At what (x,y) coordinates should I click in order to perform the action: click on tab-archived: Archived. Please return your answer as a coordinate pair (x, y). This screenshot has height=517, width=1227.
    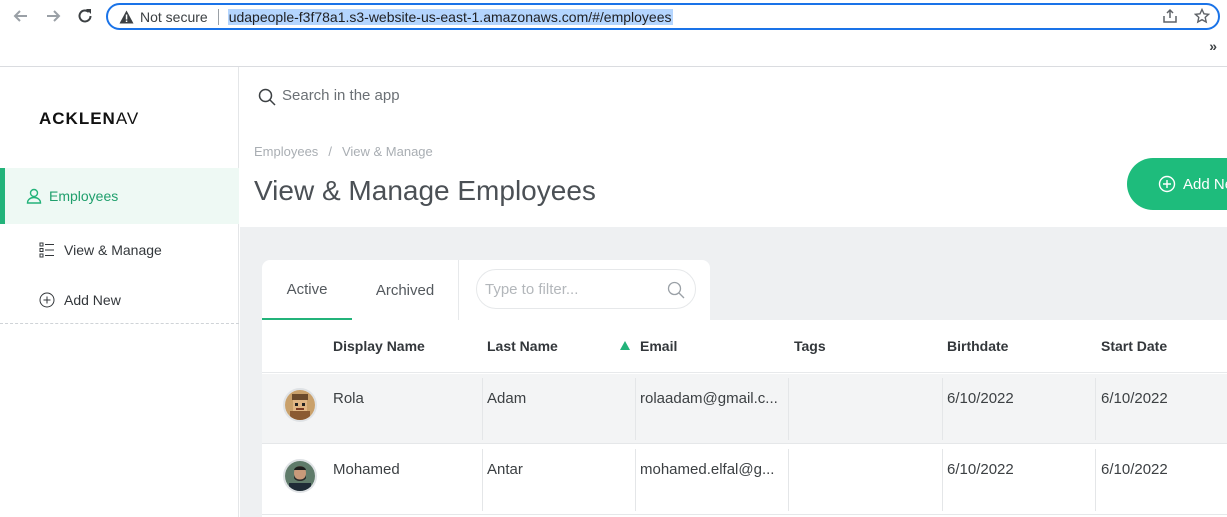
    Looking at the image, I should click on (405, 290).